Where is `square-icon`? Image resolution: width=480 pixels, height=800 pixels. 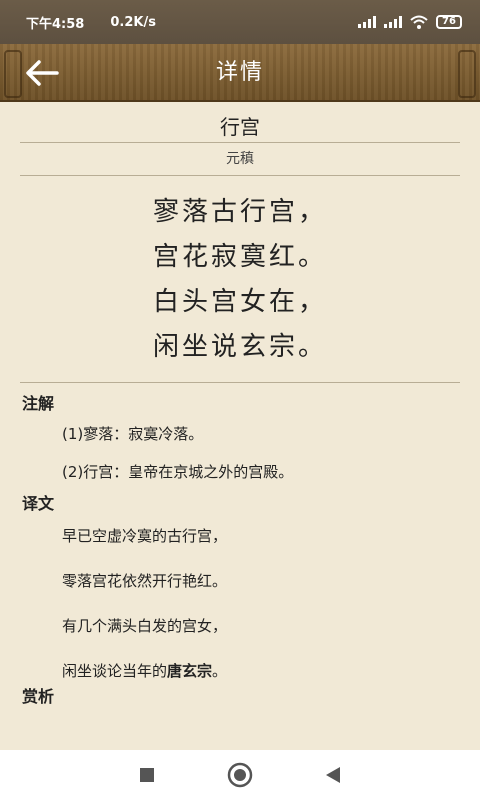 square-icon is located at coordinates (146, 775).